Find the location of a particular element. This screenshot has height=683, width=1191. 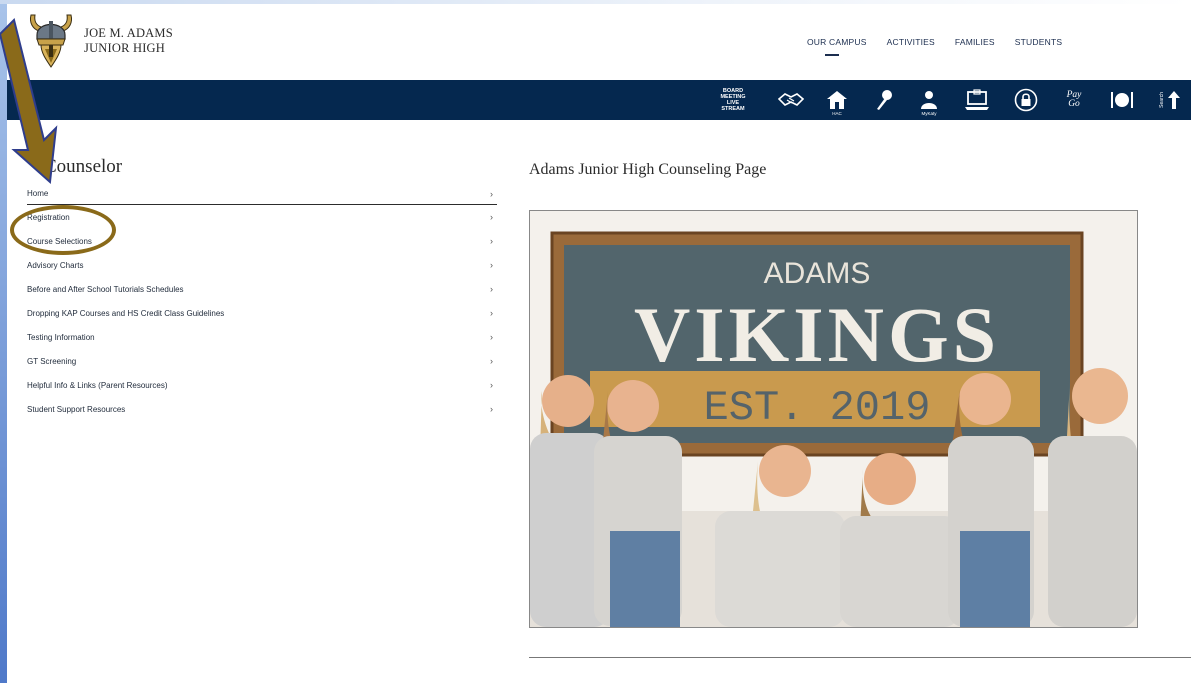

sidebar-item-gt-screening: GT Screening › is located at coordinates (262, 361).